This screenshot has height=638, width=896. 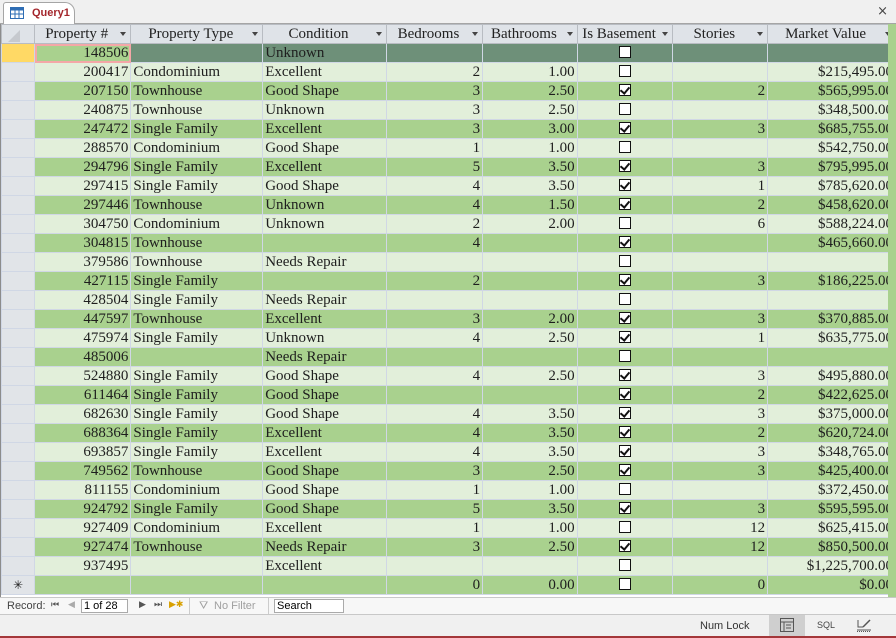 What do you see at coordinates (831, 566) in the screenshot?
I see `cell-market-value: $1,225,700.00` at bounding box center [831, 566].